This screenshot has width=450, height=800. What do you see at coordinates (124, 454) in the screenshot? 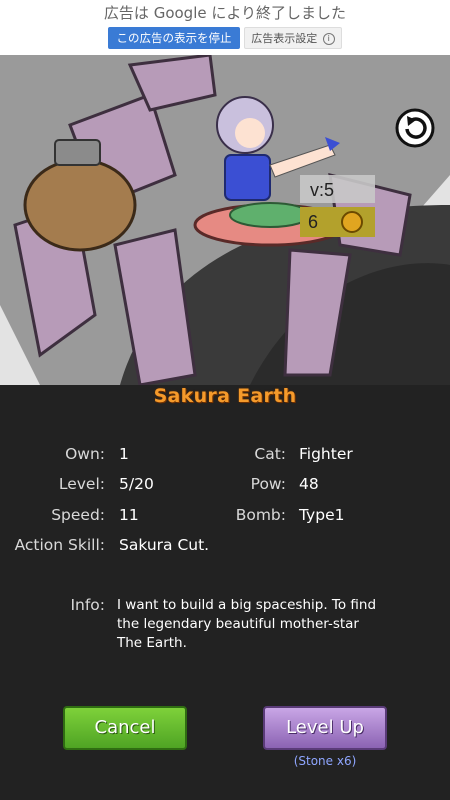
I see `own-value: 1` at bounding box center [124, 454].